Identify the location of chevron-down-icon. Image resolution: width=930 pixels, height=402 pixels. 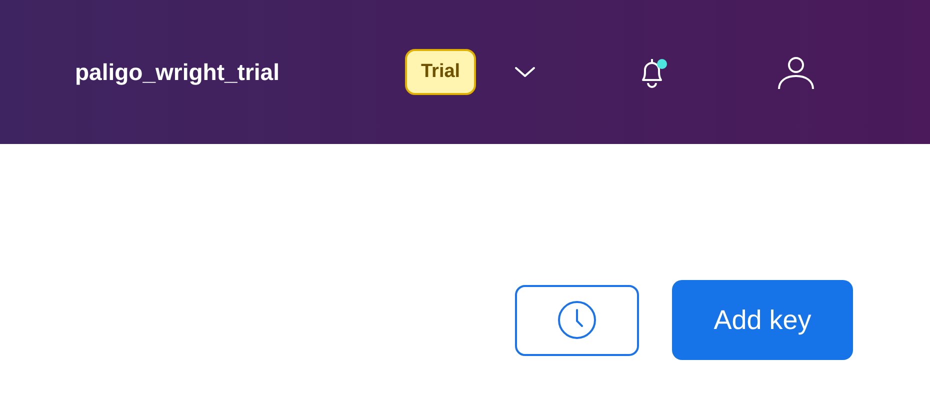
(525, 72).